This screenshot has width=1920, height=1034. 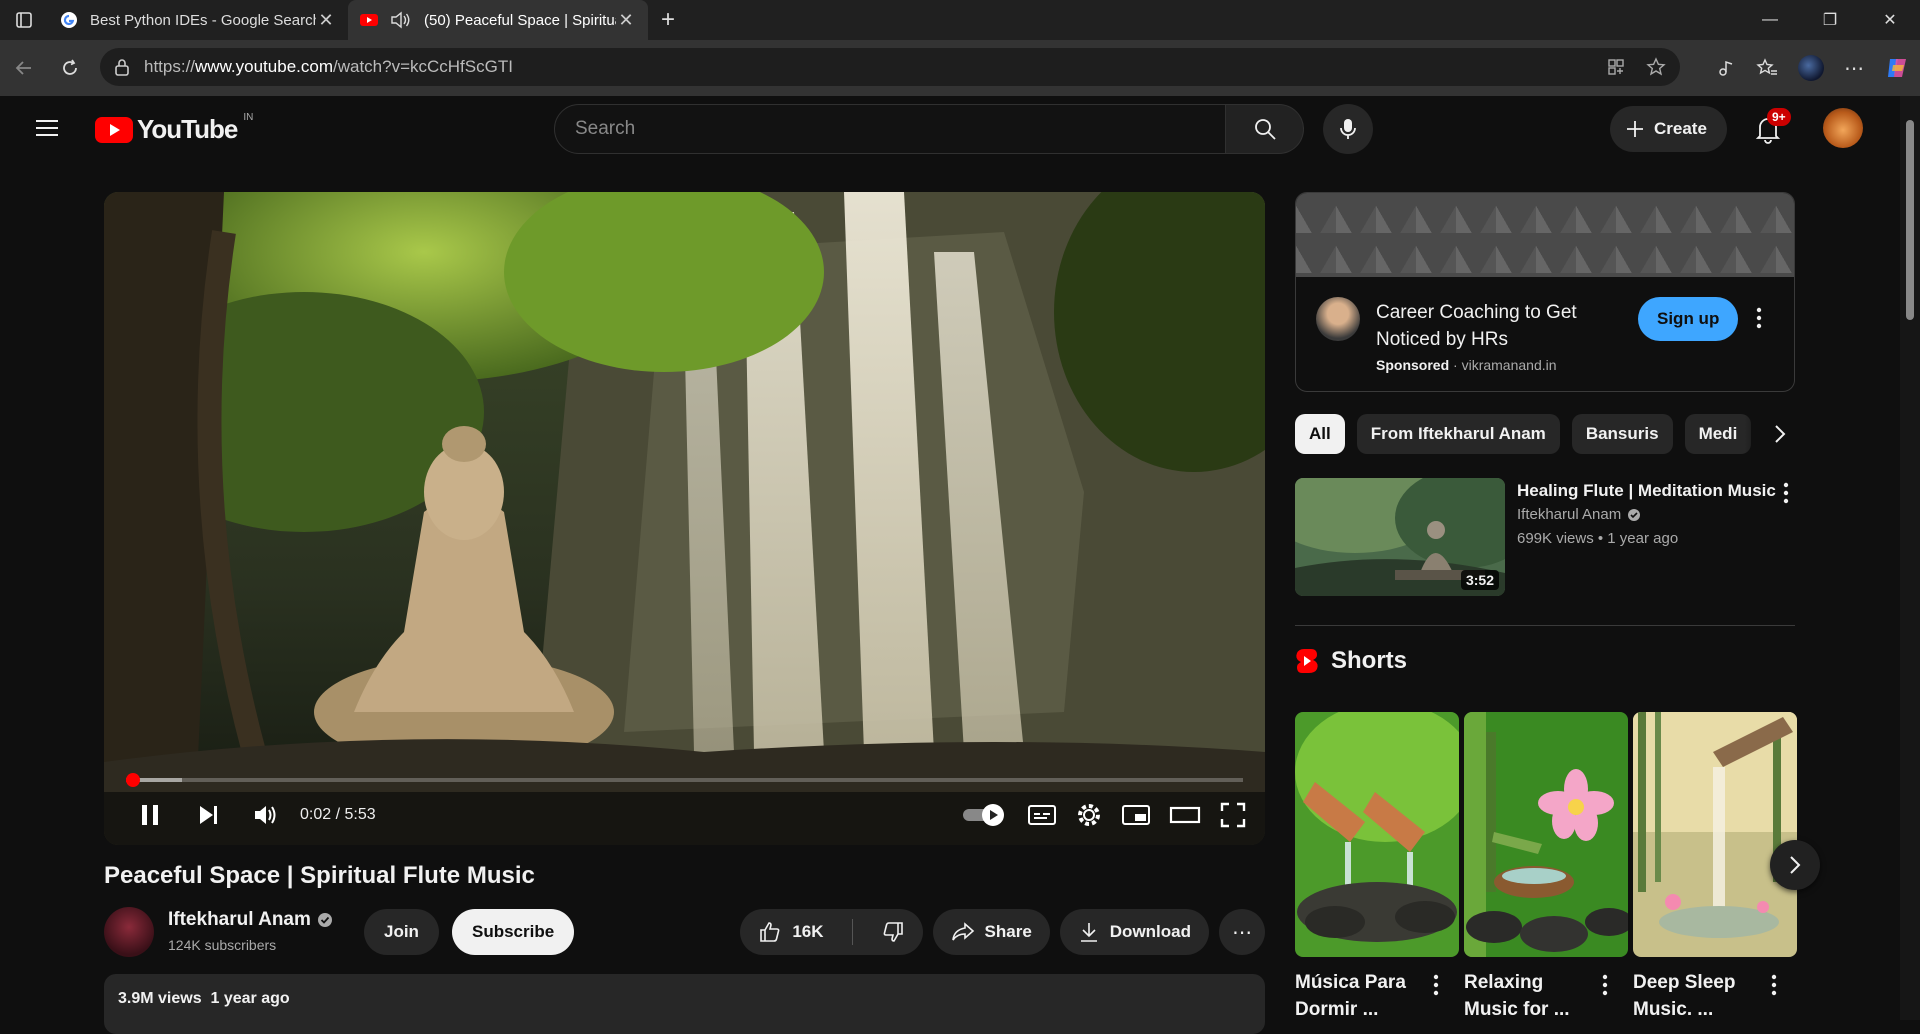 I want to click on tab-actions-button, so click(x=24, y=20).